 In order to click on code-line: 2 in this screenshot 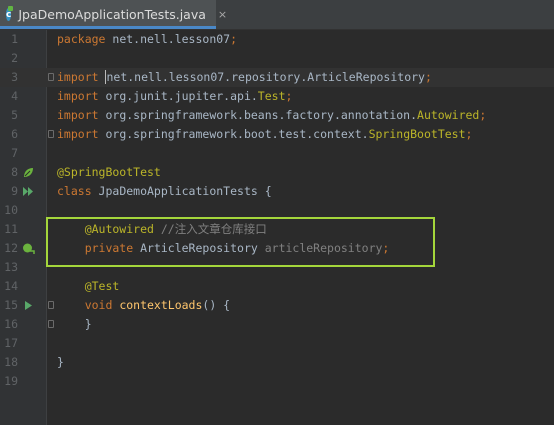, I will do `click(277, 58)`.